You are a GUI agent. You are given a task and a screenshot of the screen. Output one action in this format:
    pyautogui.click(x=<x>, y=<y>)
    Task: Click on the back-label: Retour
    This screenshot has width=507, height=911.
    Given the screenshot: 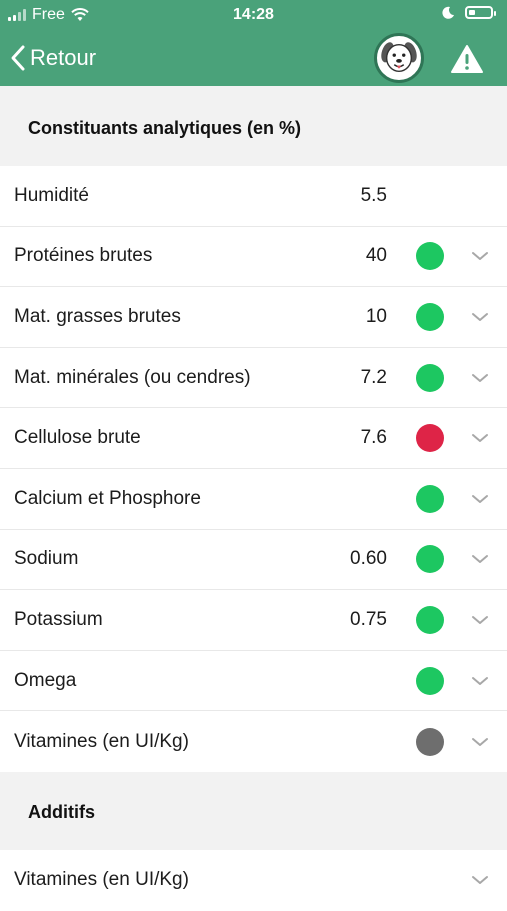 What is the action you would take?
    pyautogui.click(x=63, y=57)
    